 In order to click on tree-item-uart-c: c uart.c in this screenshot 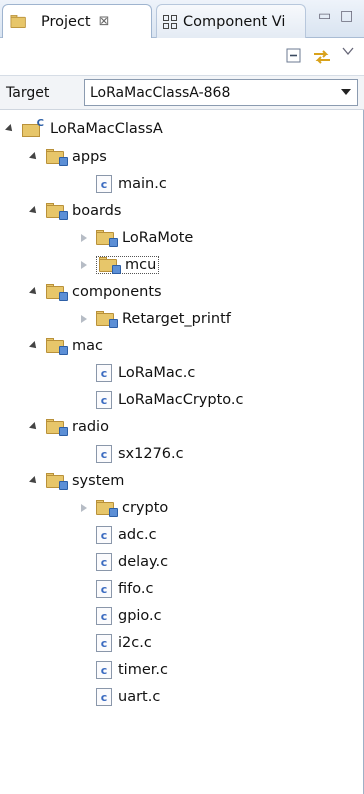, I will do `click(128, 697)`.